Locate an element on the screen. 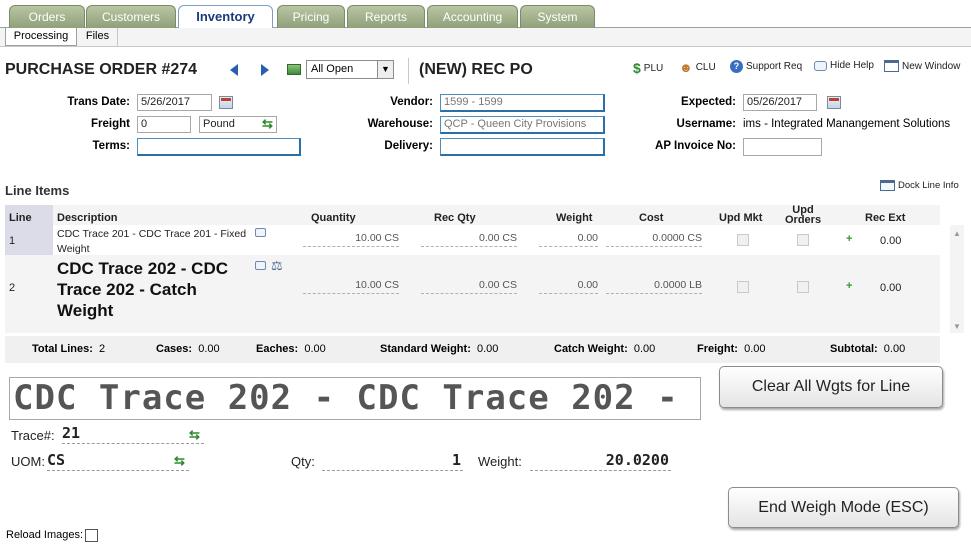 The width and height of the screenshot is (971, 555). plu-label: PLU is located at coordinates (653, 68).